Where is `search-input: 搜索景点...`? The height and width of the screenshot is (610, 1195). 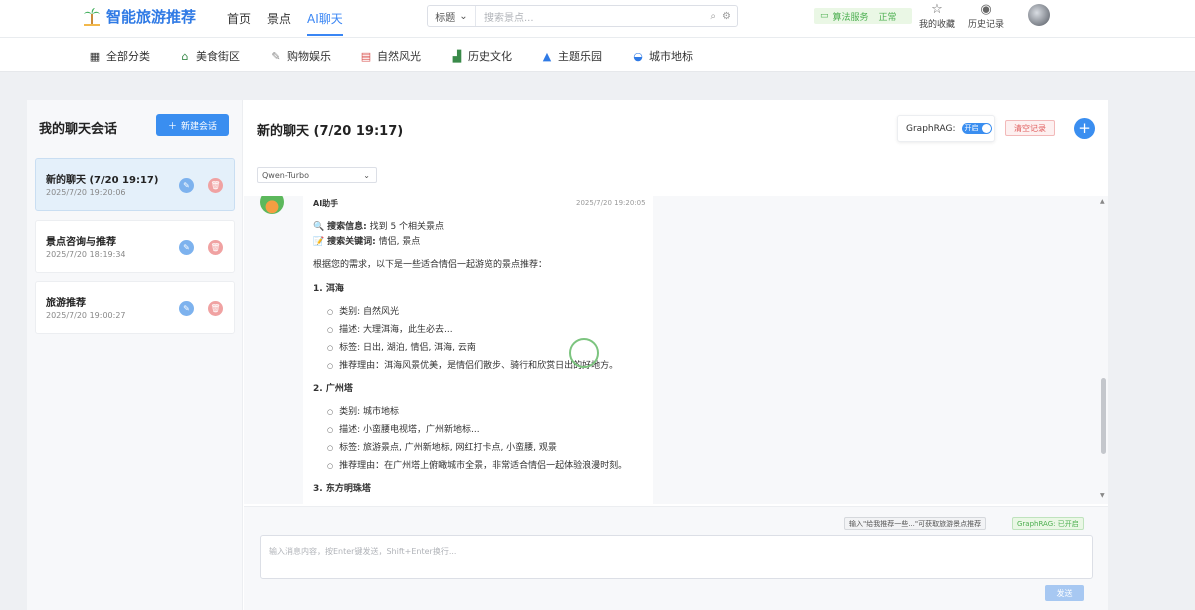
search-input: 搜索景点... is located at coordinates (593, 16).